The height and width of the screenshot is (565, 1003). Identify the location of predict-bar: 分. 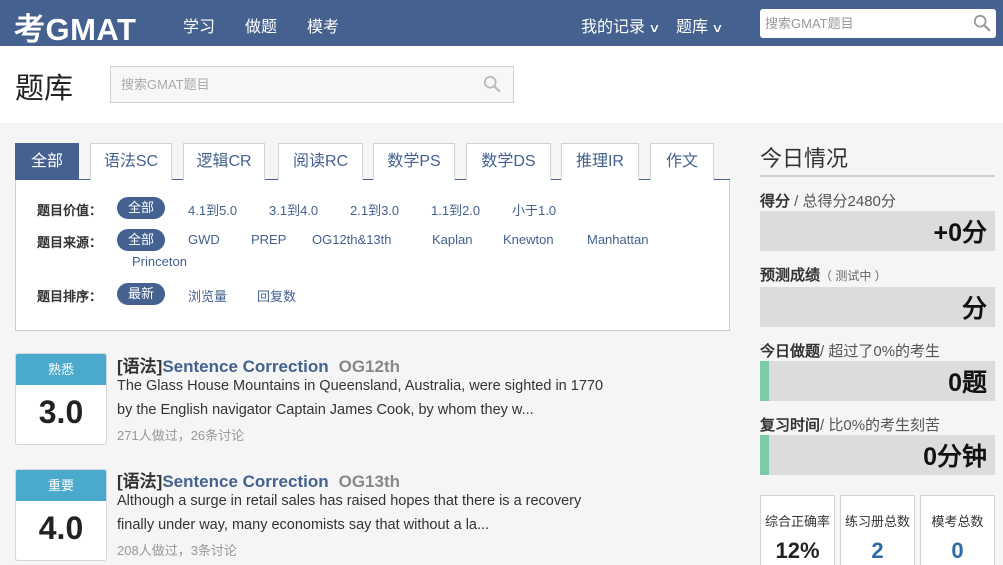
(877, 307).